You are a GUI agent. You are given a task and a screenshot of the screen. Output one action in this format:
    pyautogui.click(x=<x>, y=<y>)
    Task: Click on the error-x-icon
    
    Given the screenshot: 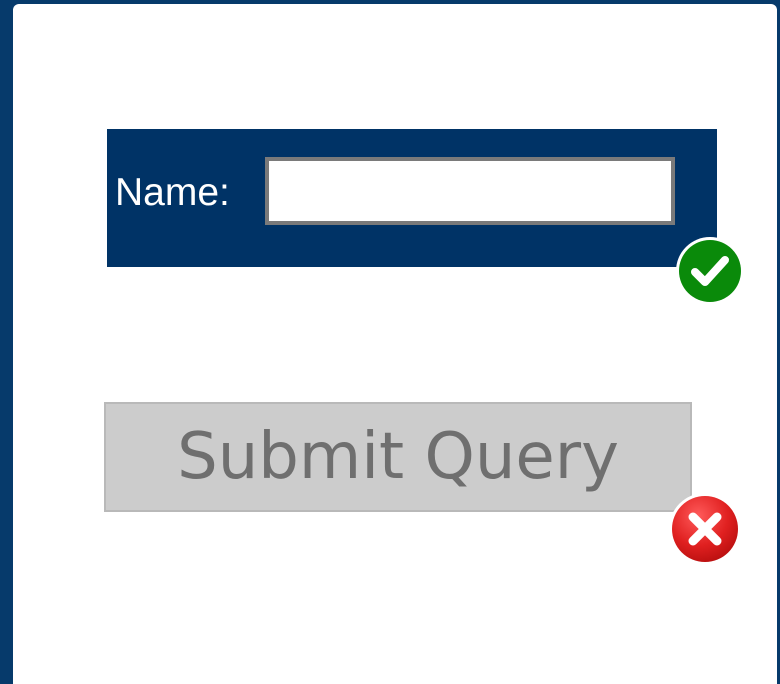 What is the action you would take?
    pyautogui.click(x=705, y=529)
    